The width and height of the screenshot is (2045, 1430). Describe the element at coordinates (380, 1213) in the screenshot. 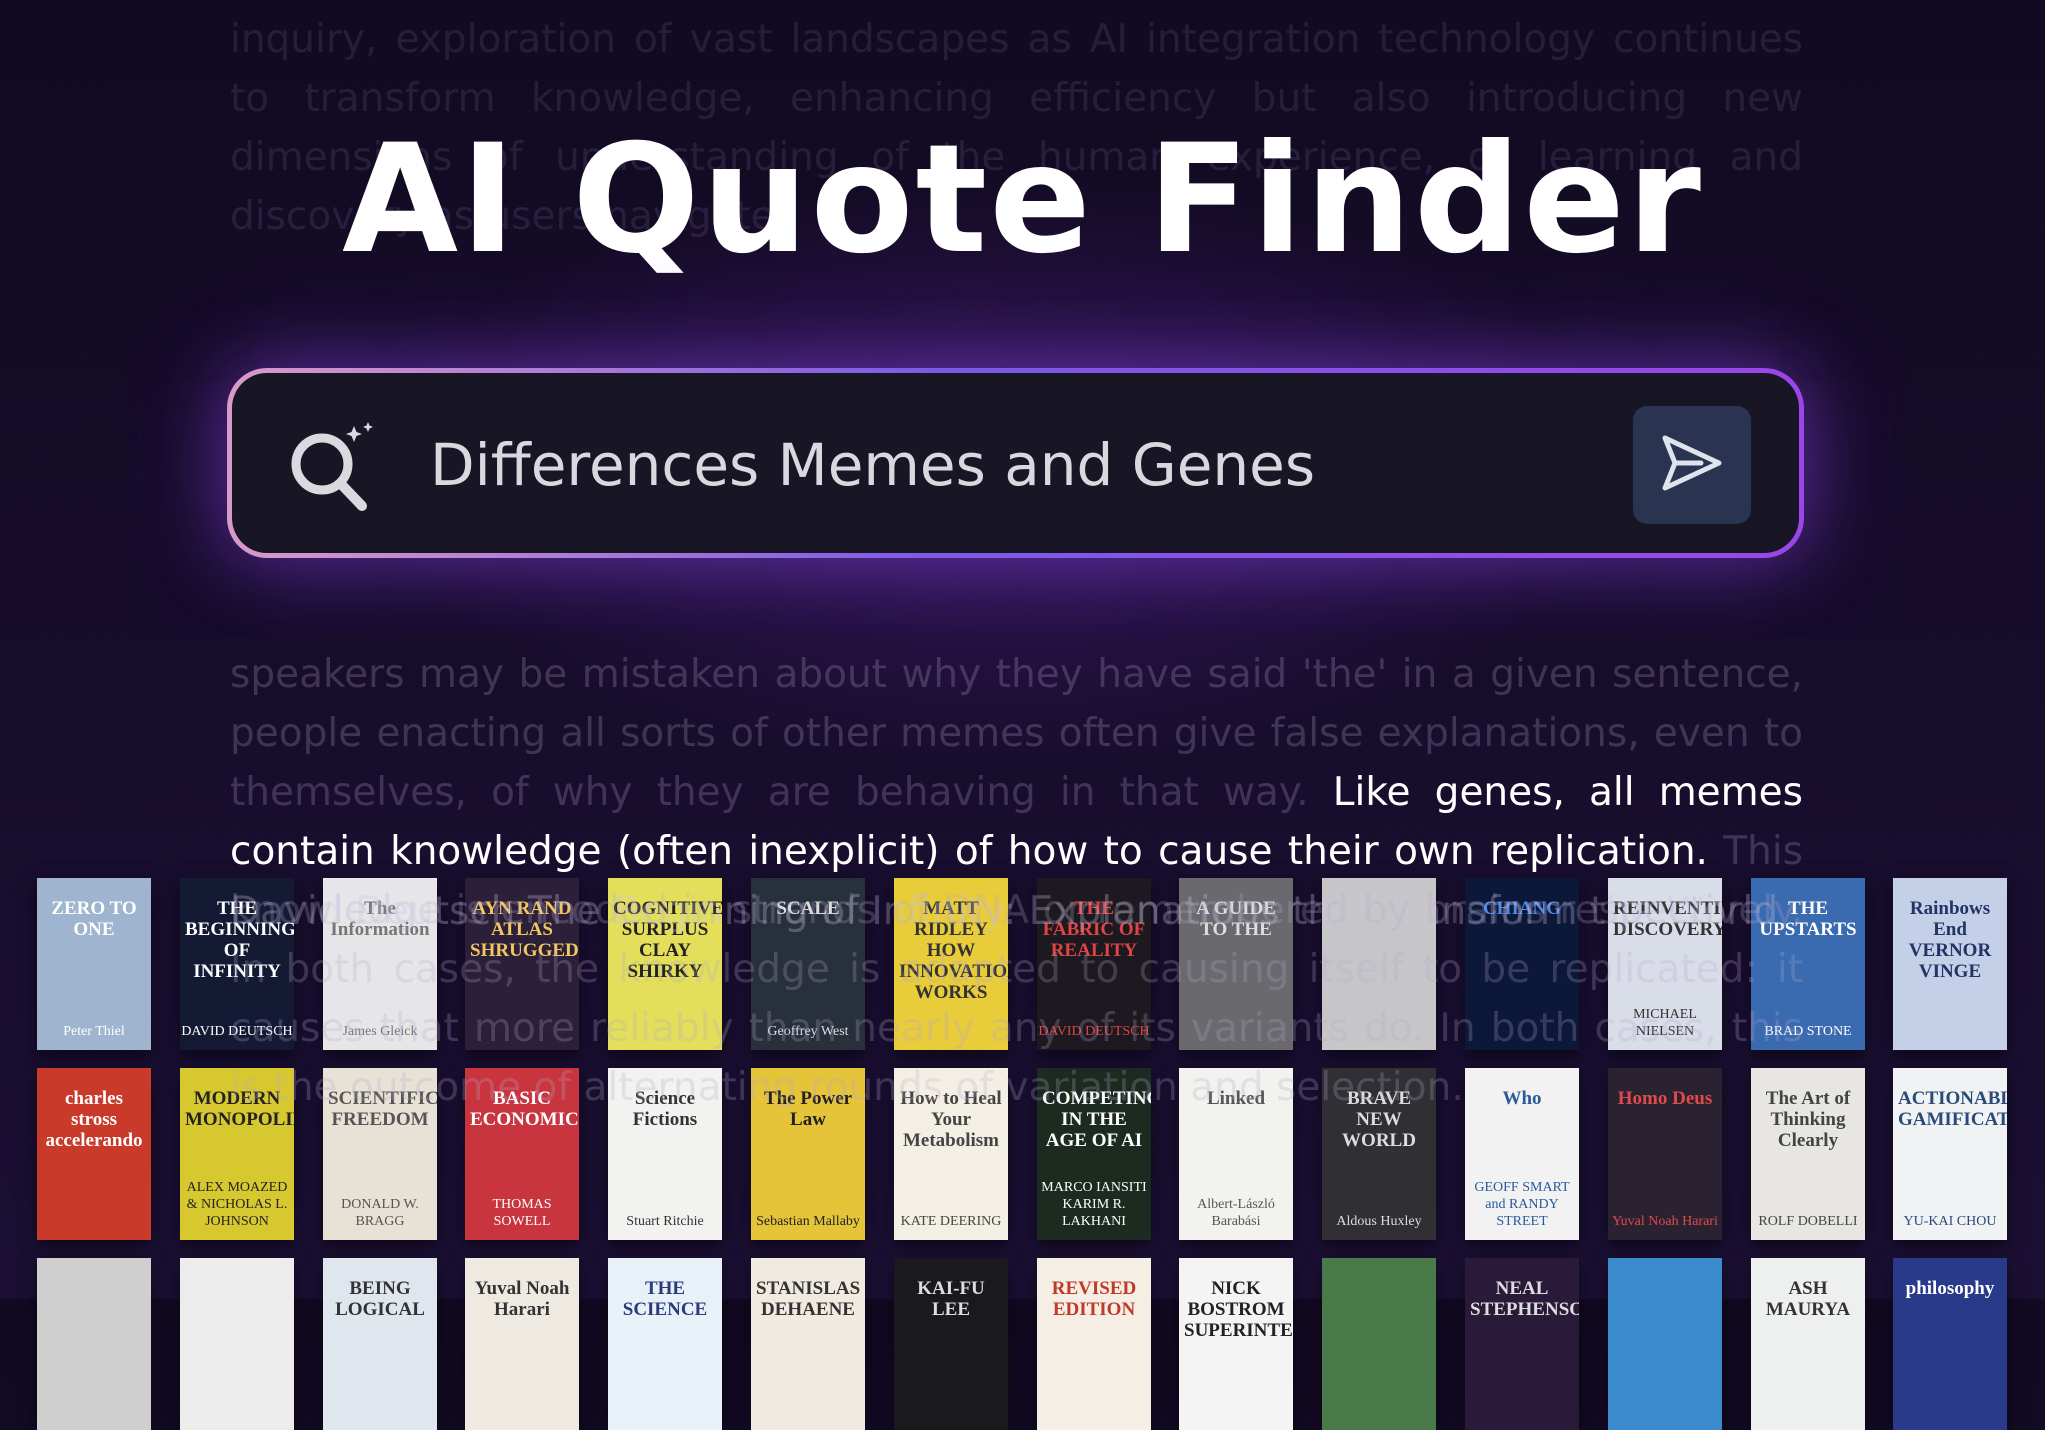

I see `book-author: DONALD W. BRAGG` at that location.